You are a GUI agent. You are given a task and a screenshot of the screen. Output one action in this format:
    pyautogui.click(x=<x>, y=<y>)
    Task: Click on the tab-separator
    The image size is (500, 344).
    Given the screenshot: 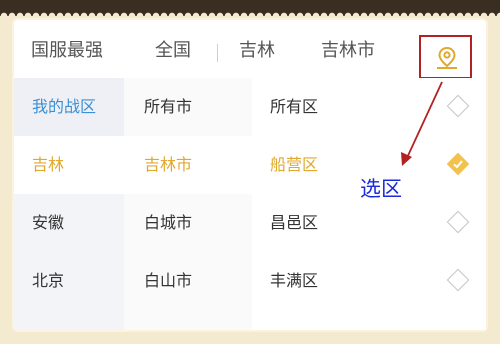 What is the action you would take?
    pyautogui.click(x=217, y=53)
    